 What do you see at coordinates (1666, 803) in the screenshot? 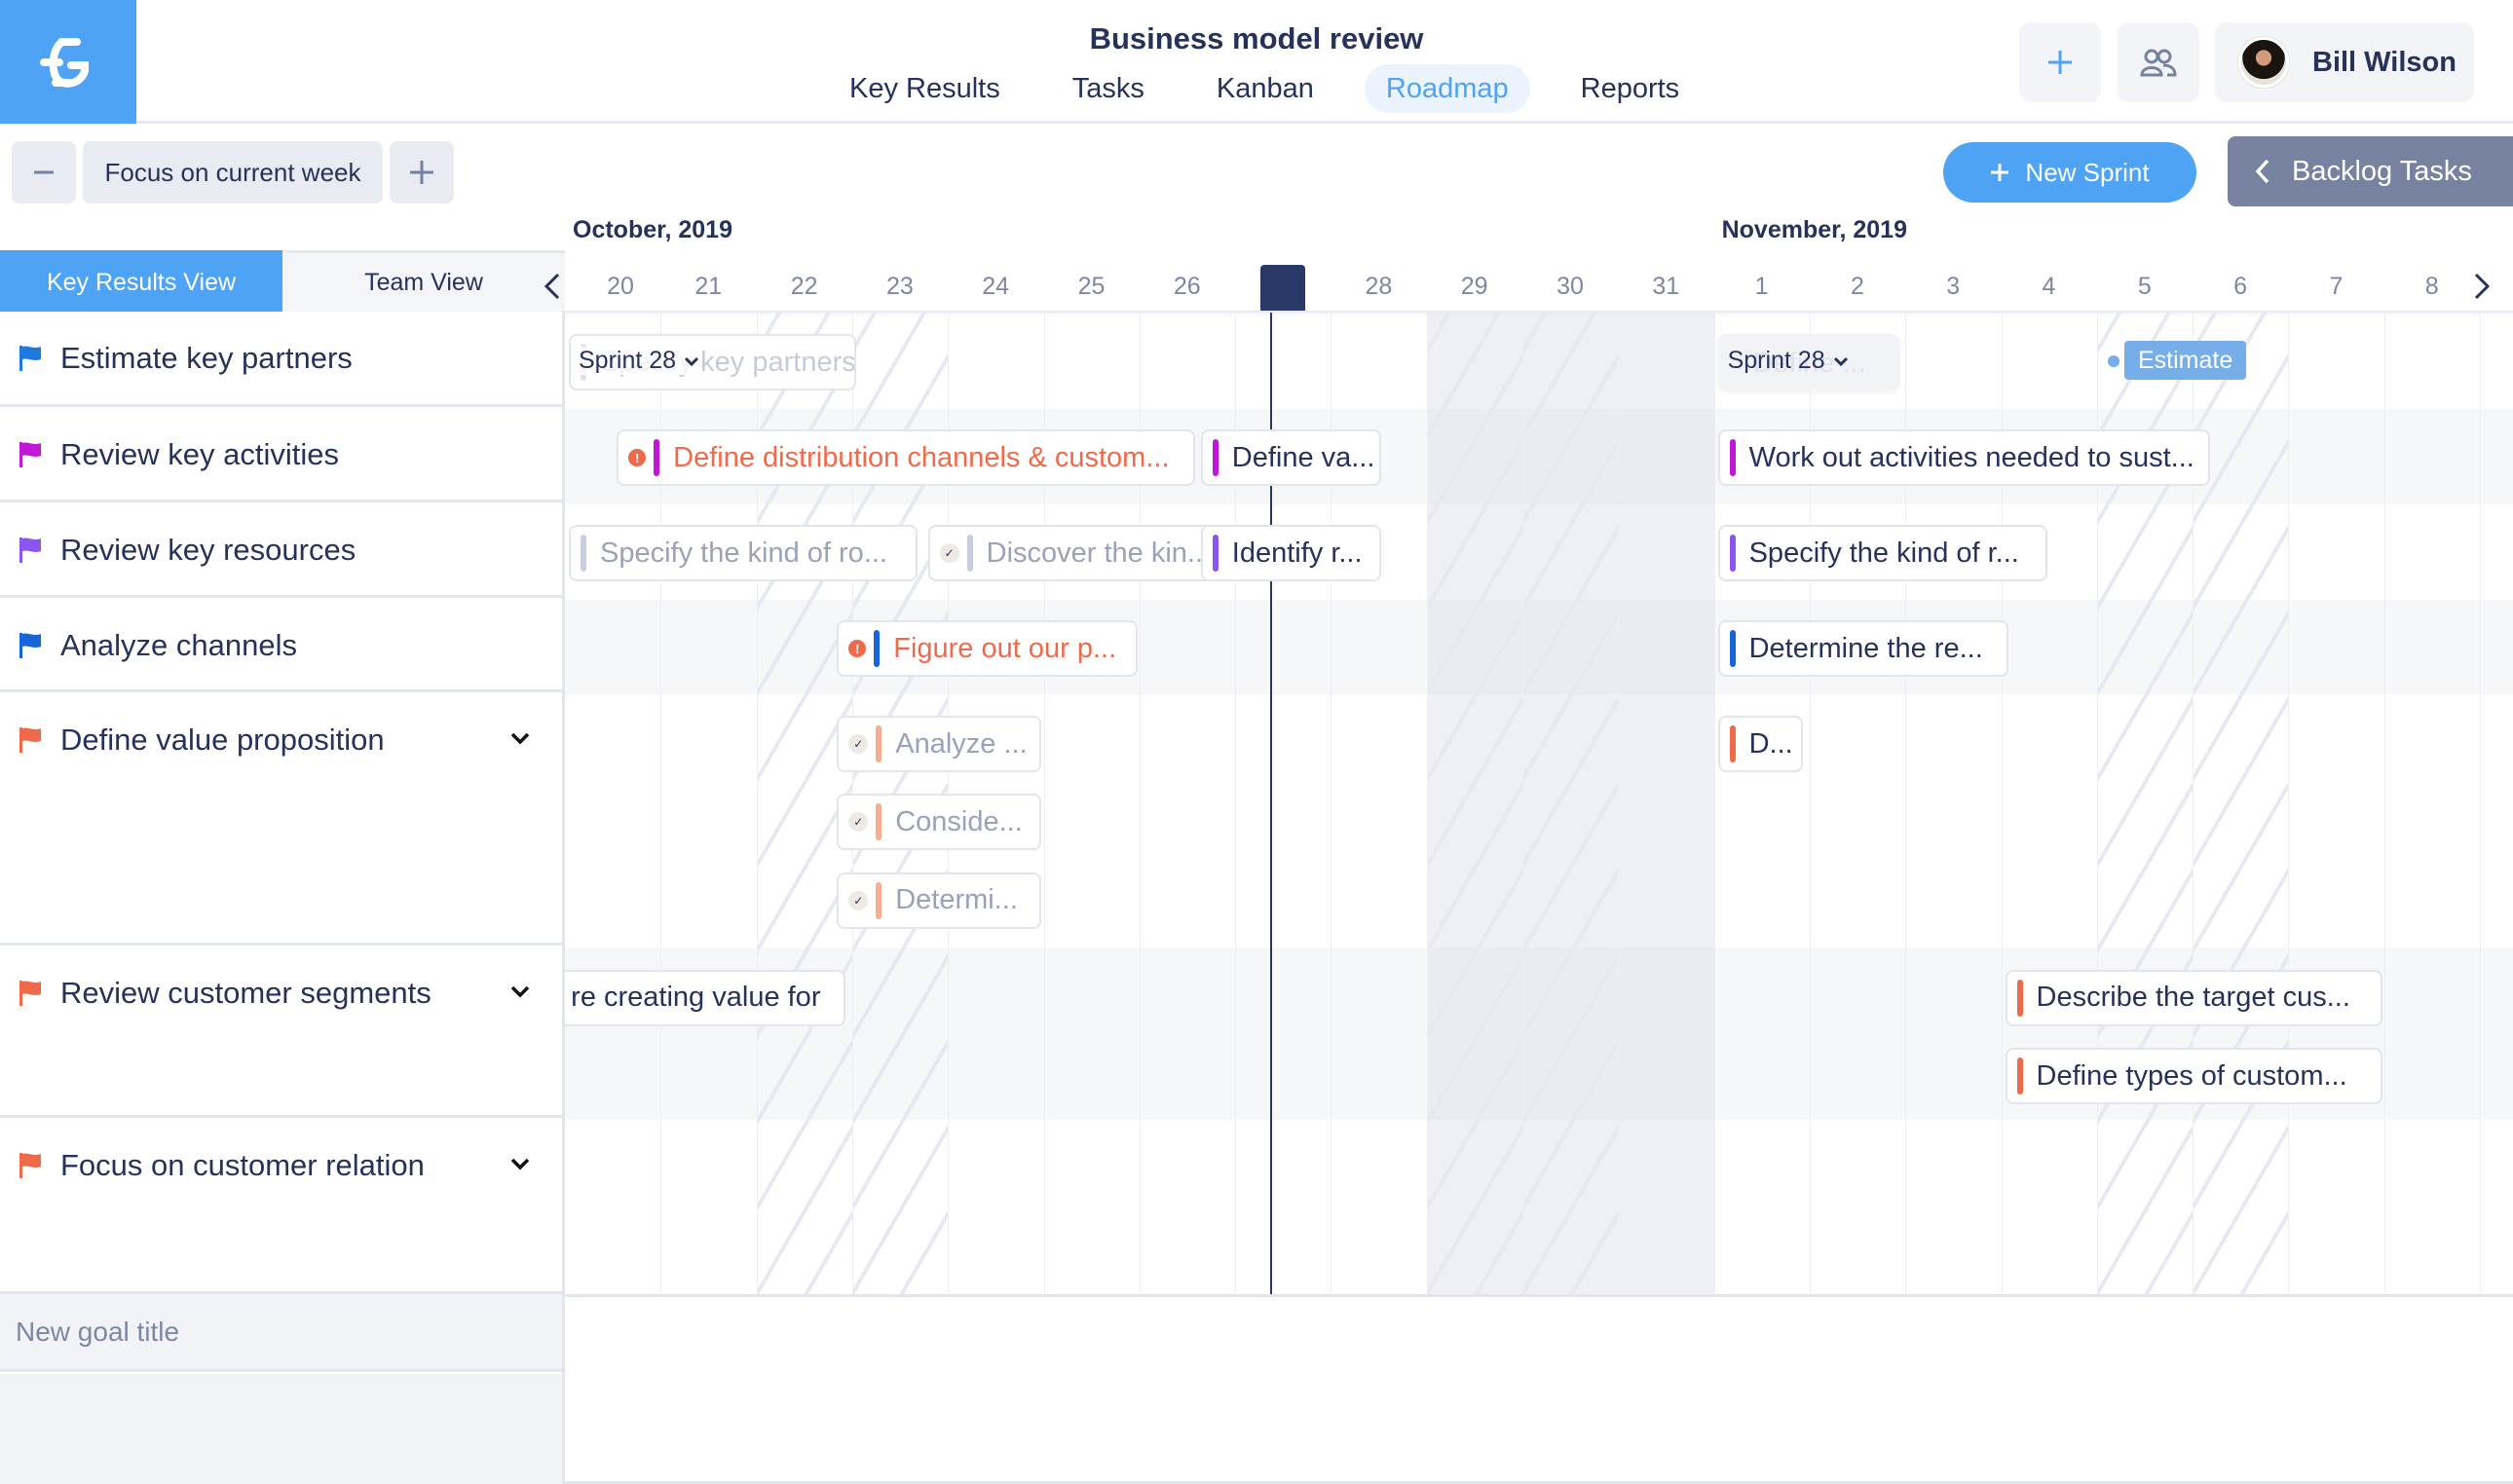
I see `sprint-gap-column` at bounding box center [1666, 803].